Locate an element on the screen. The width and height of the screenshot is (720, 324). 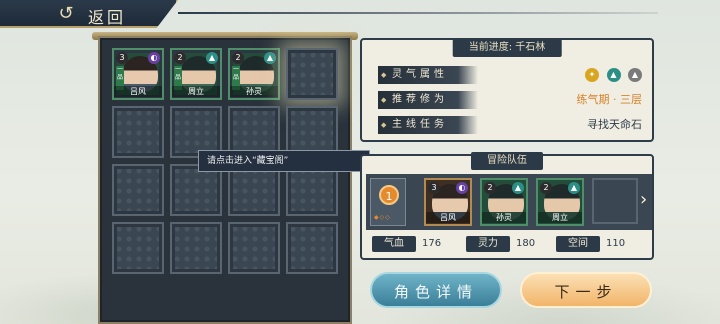
element-badges: ✦ ▲ ▲ is located at coordinates (611, 75).